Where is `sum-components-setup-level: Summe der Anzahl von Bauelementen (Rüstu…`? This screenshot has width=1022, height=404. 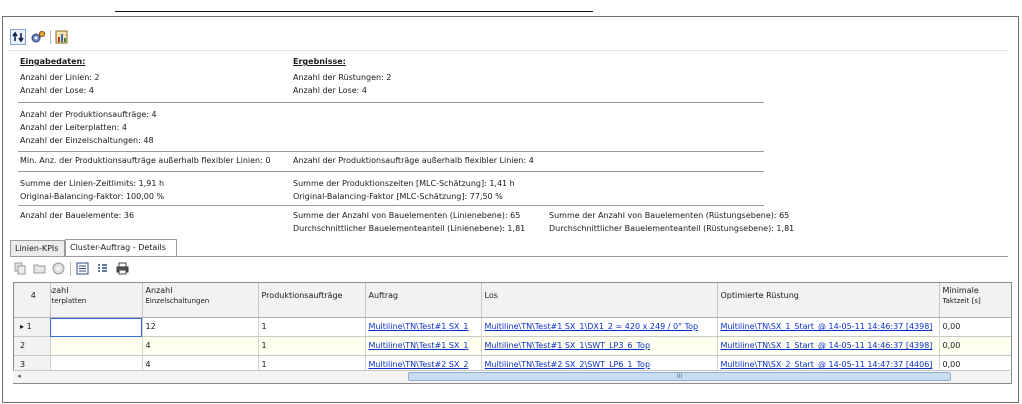 sum-components-setup-level: Summe der Anzahl von Bauelementen (Rüstu… is located at coordinates (669, 215).